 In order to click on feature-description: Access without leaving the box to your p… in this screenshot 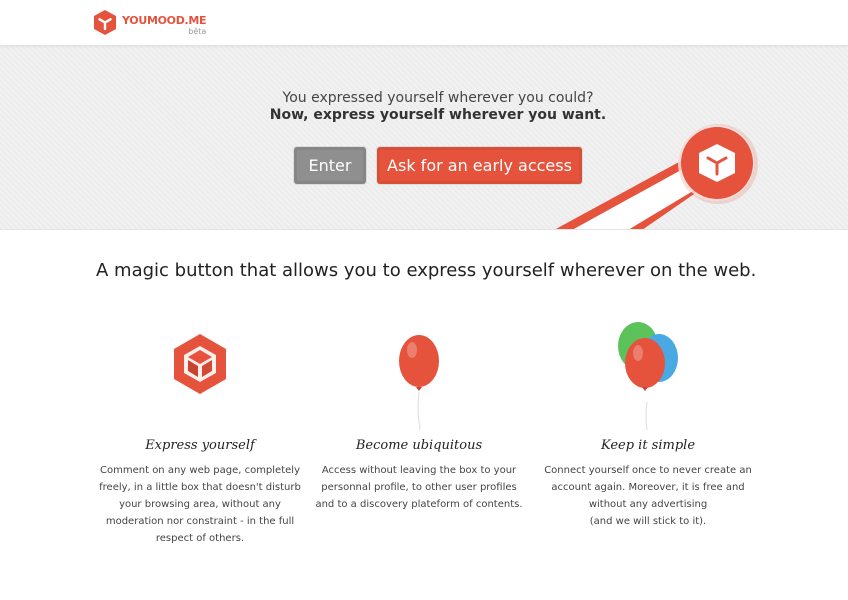, I will do `click(419, 487)`.